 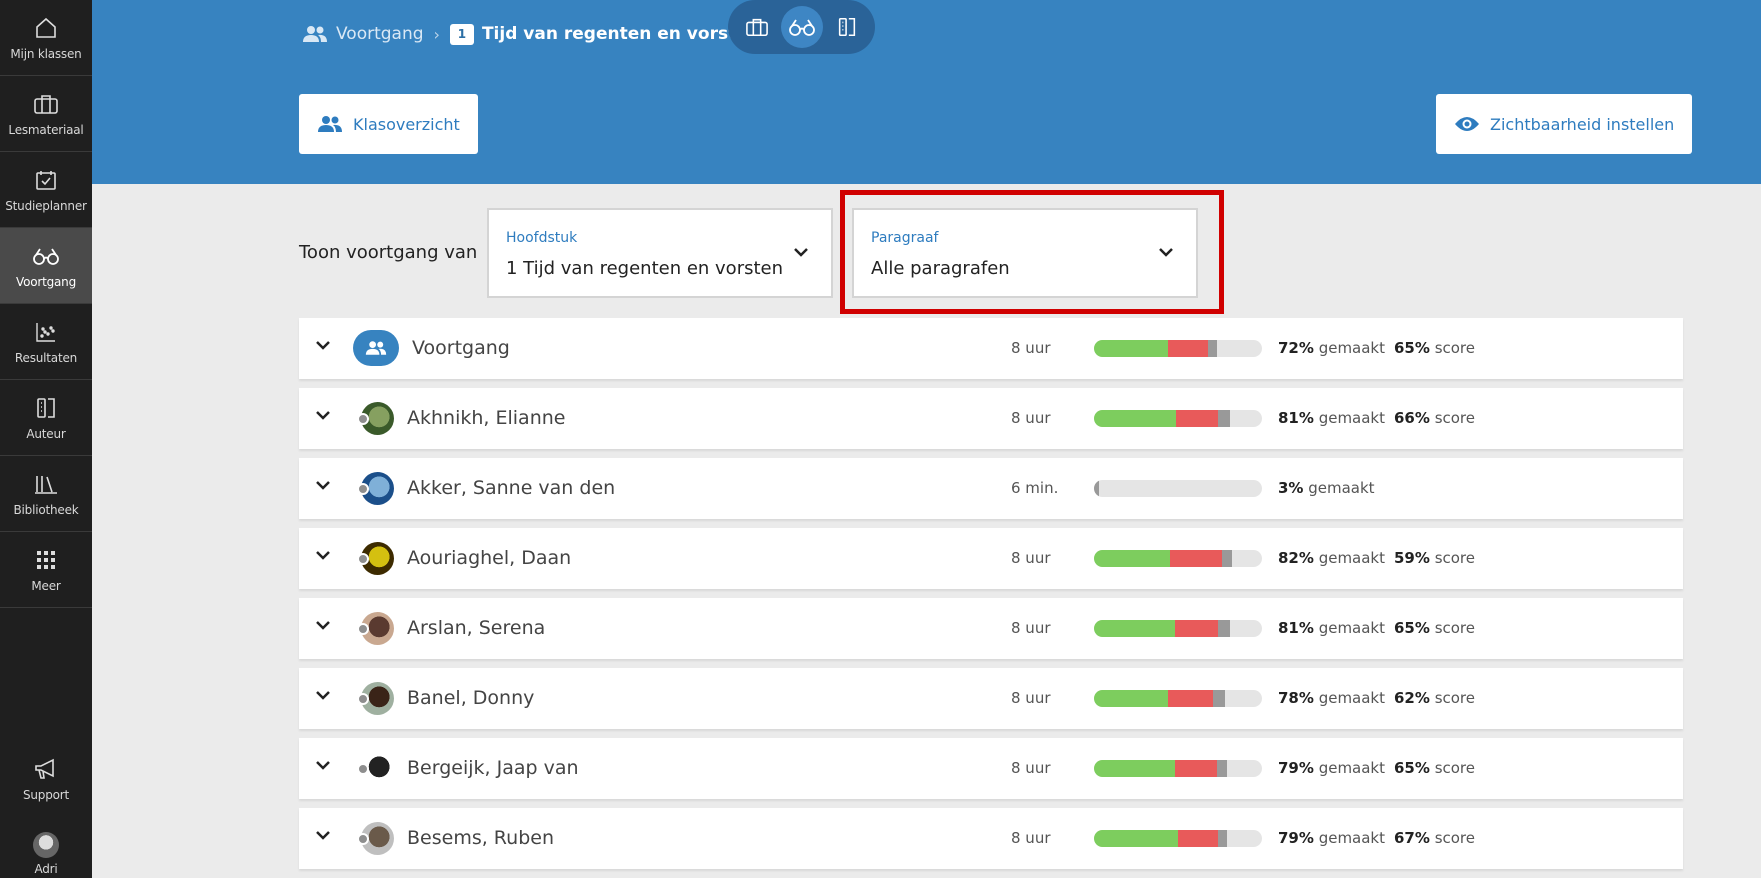 I want to click on avatar, so click(x=46, y=845).